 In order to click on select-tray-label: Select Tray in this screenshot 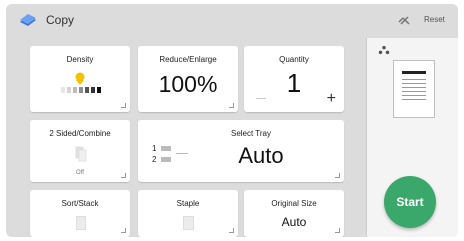, I will do `click(250, 133)`.